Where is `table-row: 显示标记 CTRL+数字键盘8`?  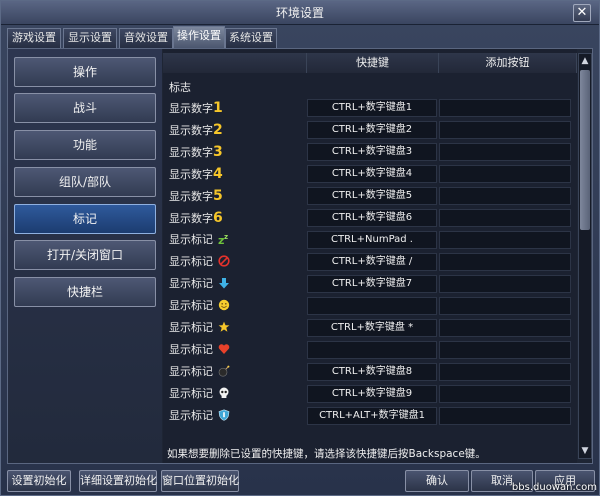
table-row: 显示标记 CTRL+数字键盘8 is located at coordinates (370, 372).